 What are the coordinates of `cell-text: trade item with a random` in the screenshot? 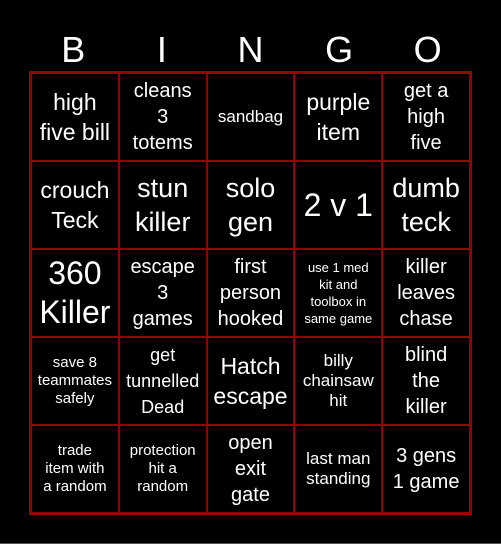 It's located at (75, 468).